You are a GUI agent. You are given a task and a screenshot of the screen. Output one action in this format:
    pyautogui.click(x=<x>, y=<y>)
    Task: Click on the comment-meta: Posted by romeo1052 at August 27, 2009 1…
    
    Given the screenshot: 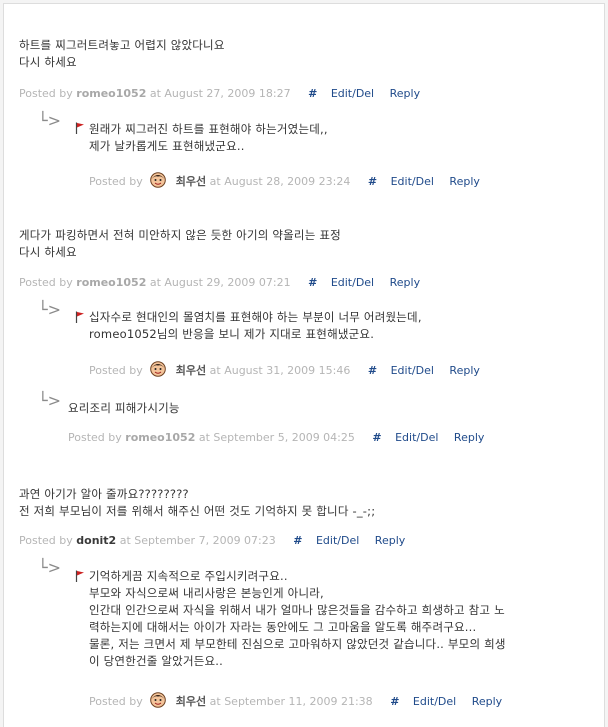 What is the action you would take?
    pyautogui.click(x=219, y=93)
    